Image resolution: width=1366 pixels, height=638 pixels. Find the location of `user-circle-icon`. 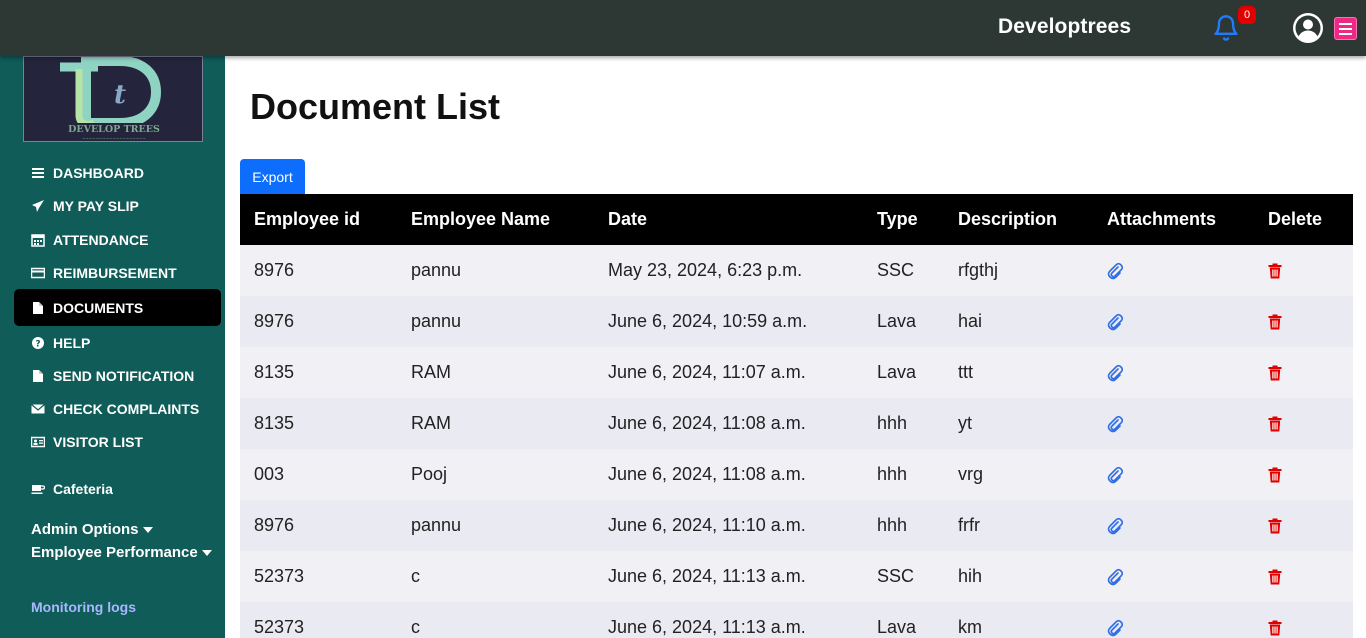

user-circle-icon is located at coordinates (1308, 28).